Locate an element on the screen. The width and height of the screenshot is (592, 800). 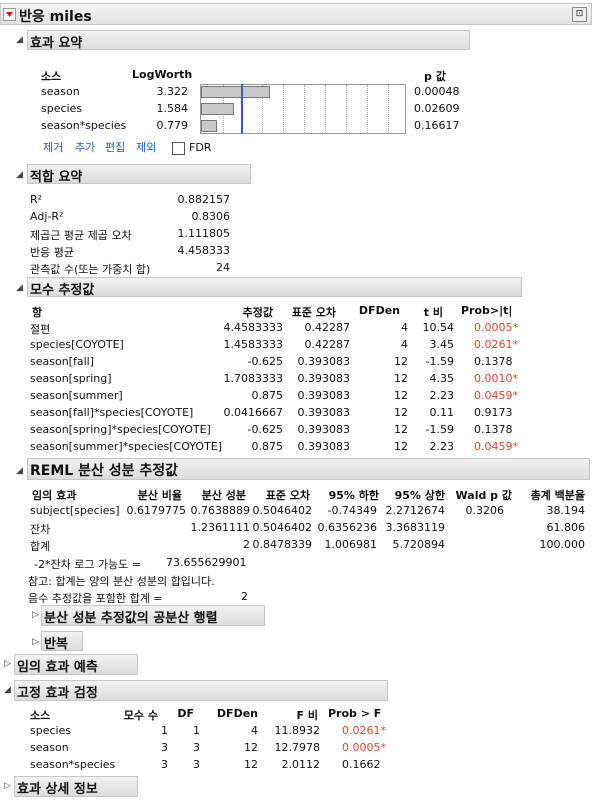
reml-pct-total: 38.194 is located at coordinates (566, 510).